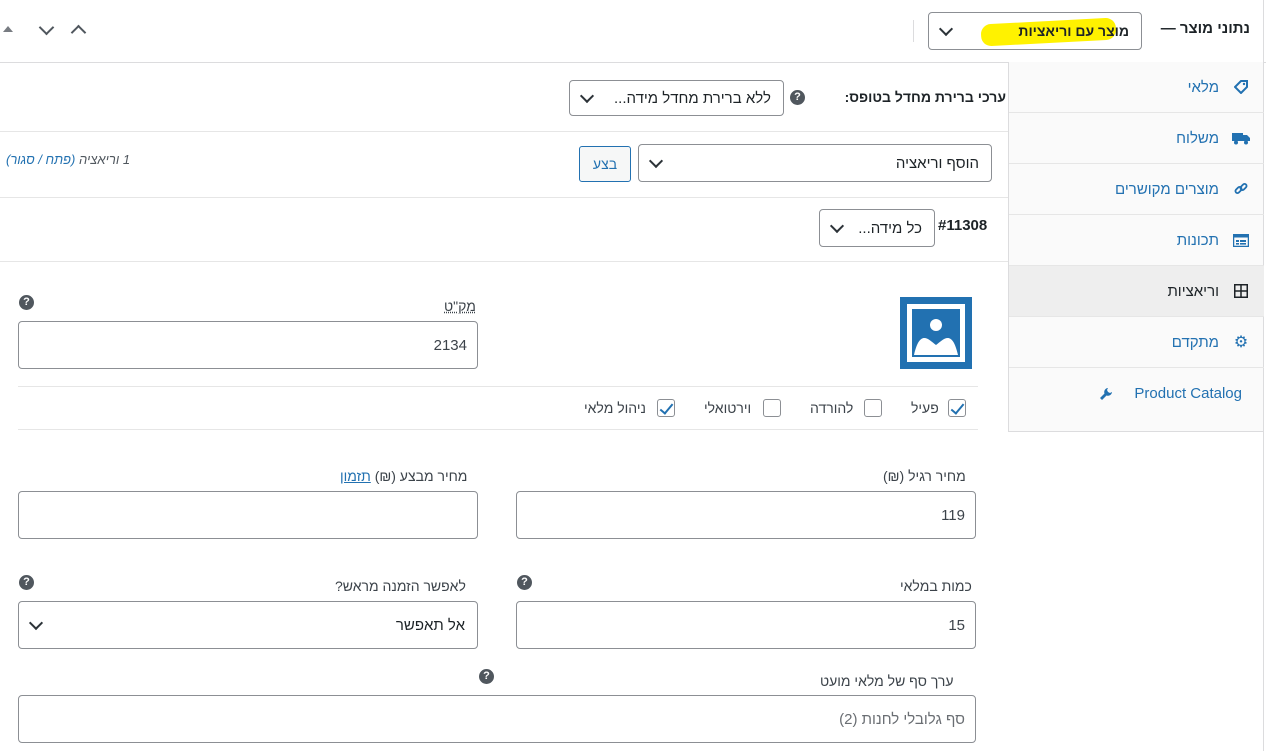 This screenshot has width=1266, height=751. I want to click on sidebar-item-label: תכונות, so click(1197, 240).